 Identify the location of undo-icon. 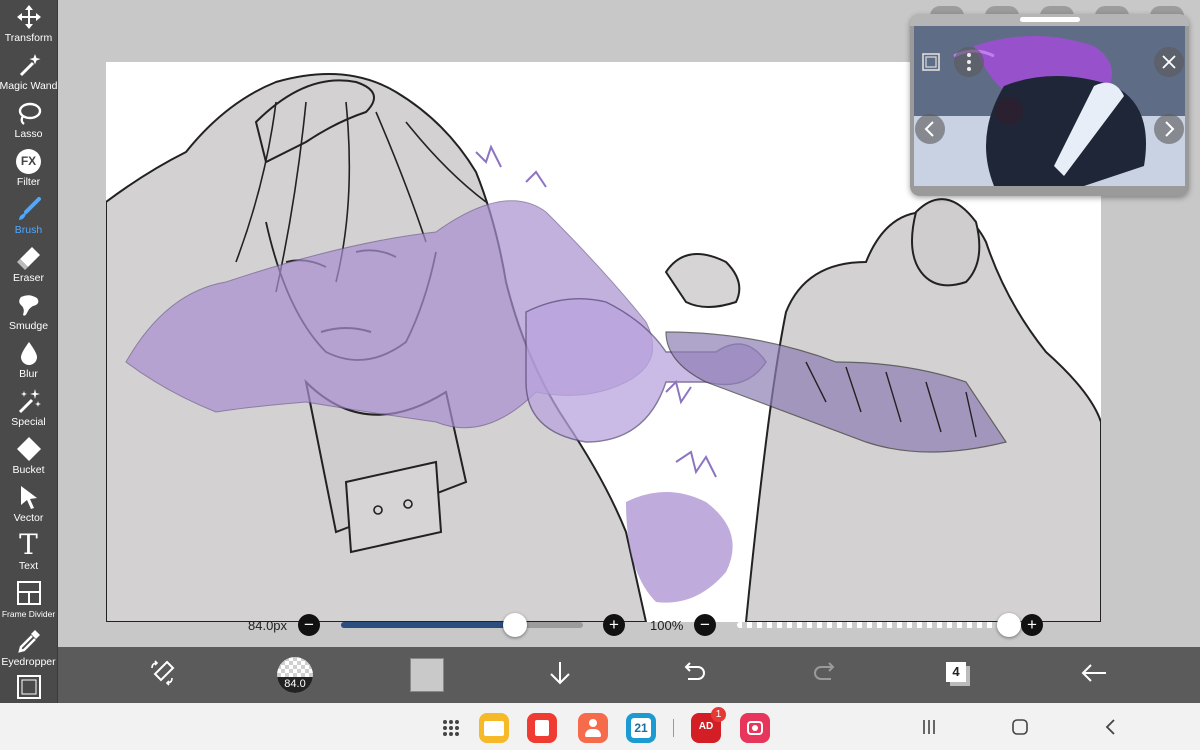
(693, 675).